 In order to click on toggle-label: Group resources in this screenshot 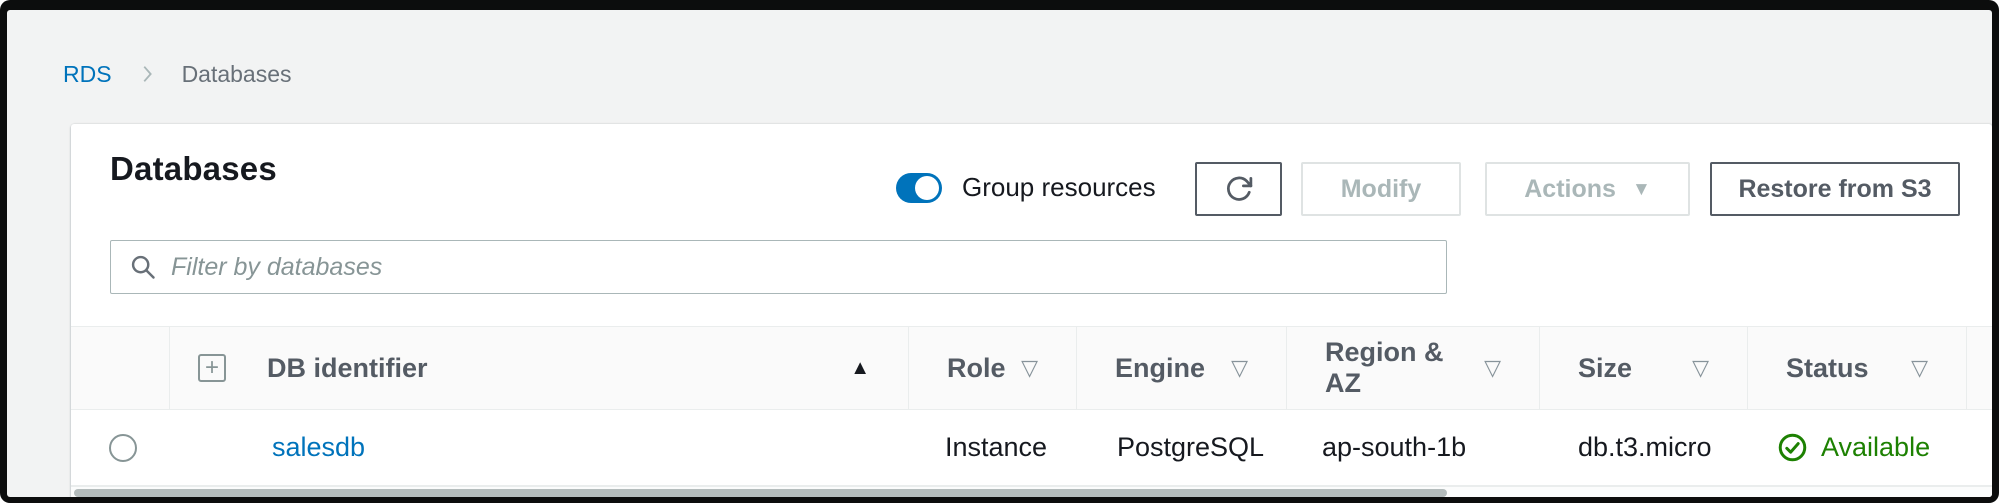, I will do `click(1059, 187)`.